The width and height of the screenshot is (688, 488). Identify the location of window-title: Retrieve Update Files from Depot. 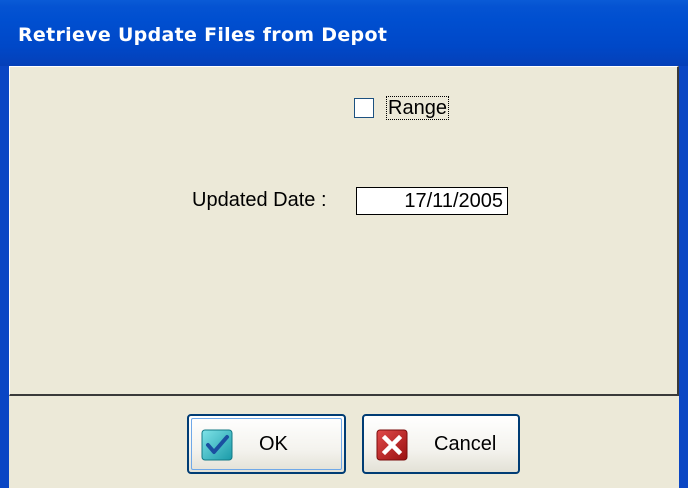
(203, 35).